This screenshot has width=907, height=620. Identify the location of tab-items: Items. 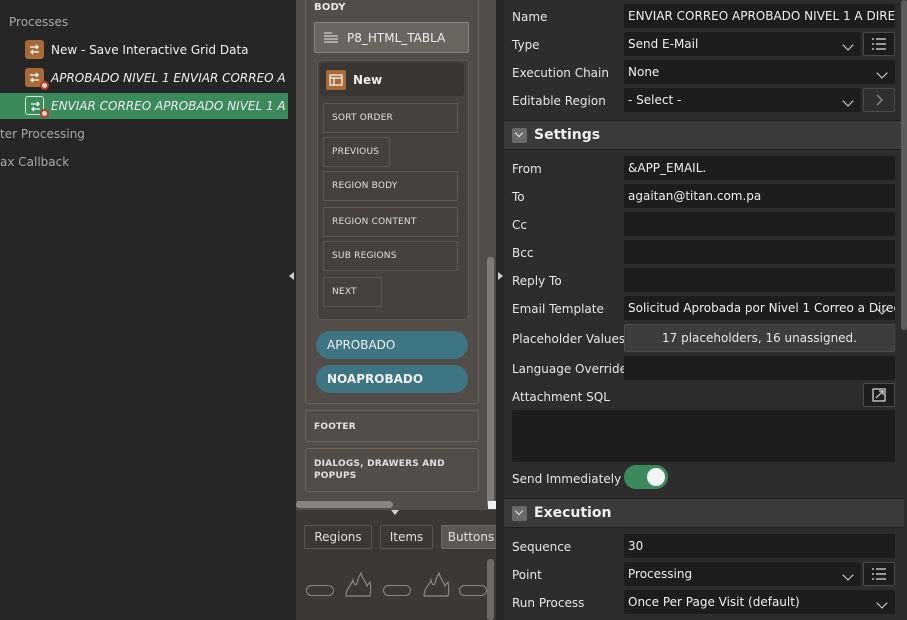
(406, 537).